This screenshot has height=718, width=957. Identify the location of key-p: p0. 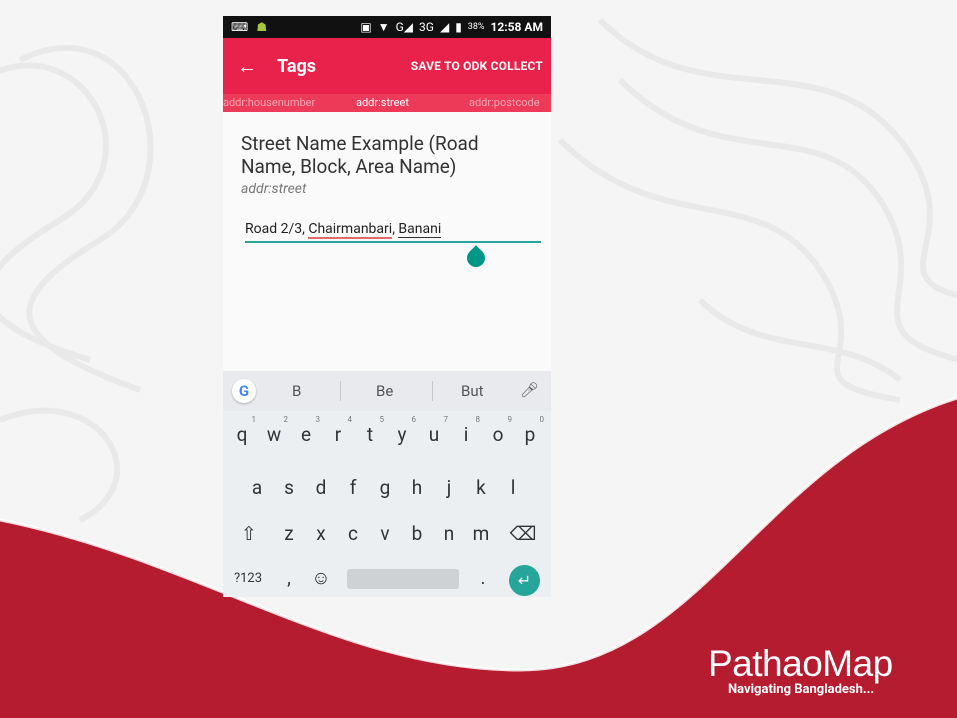
(530, 430).